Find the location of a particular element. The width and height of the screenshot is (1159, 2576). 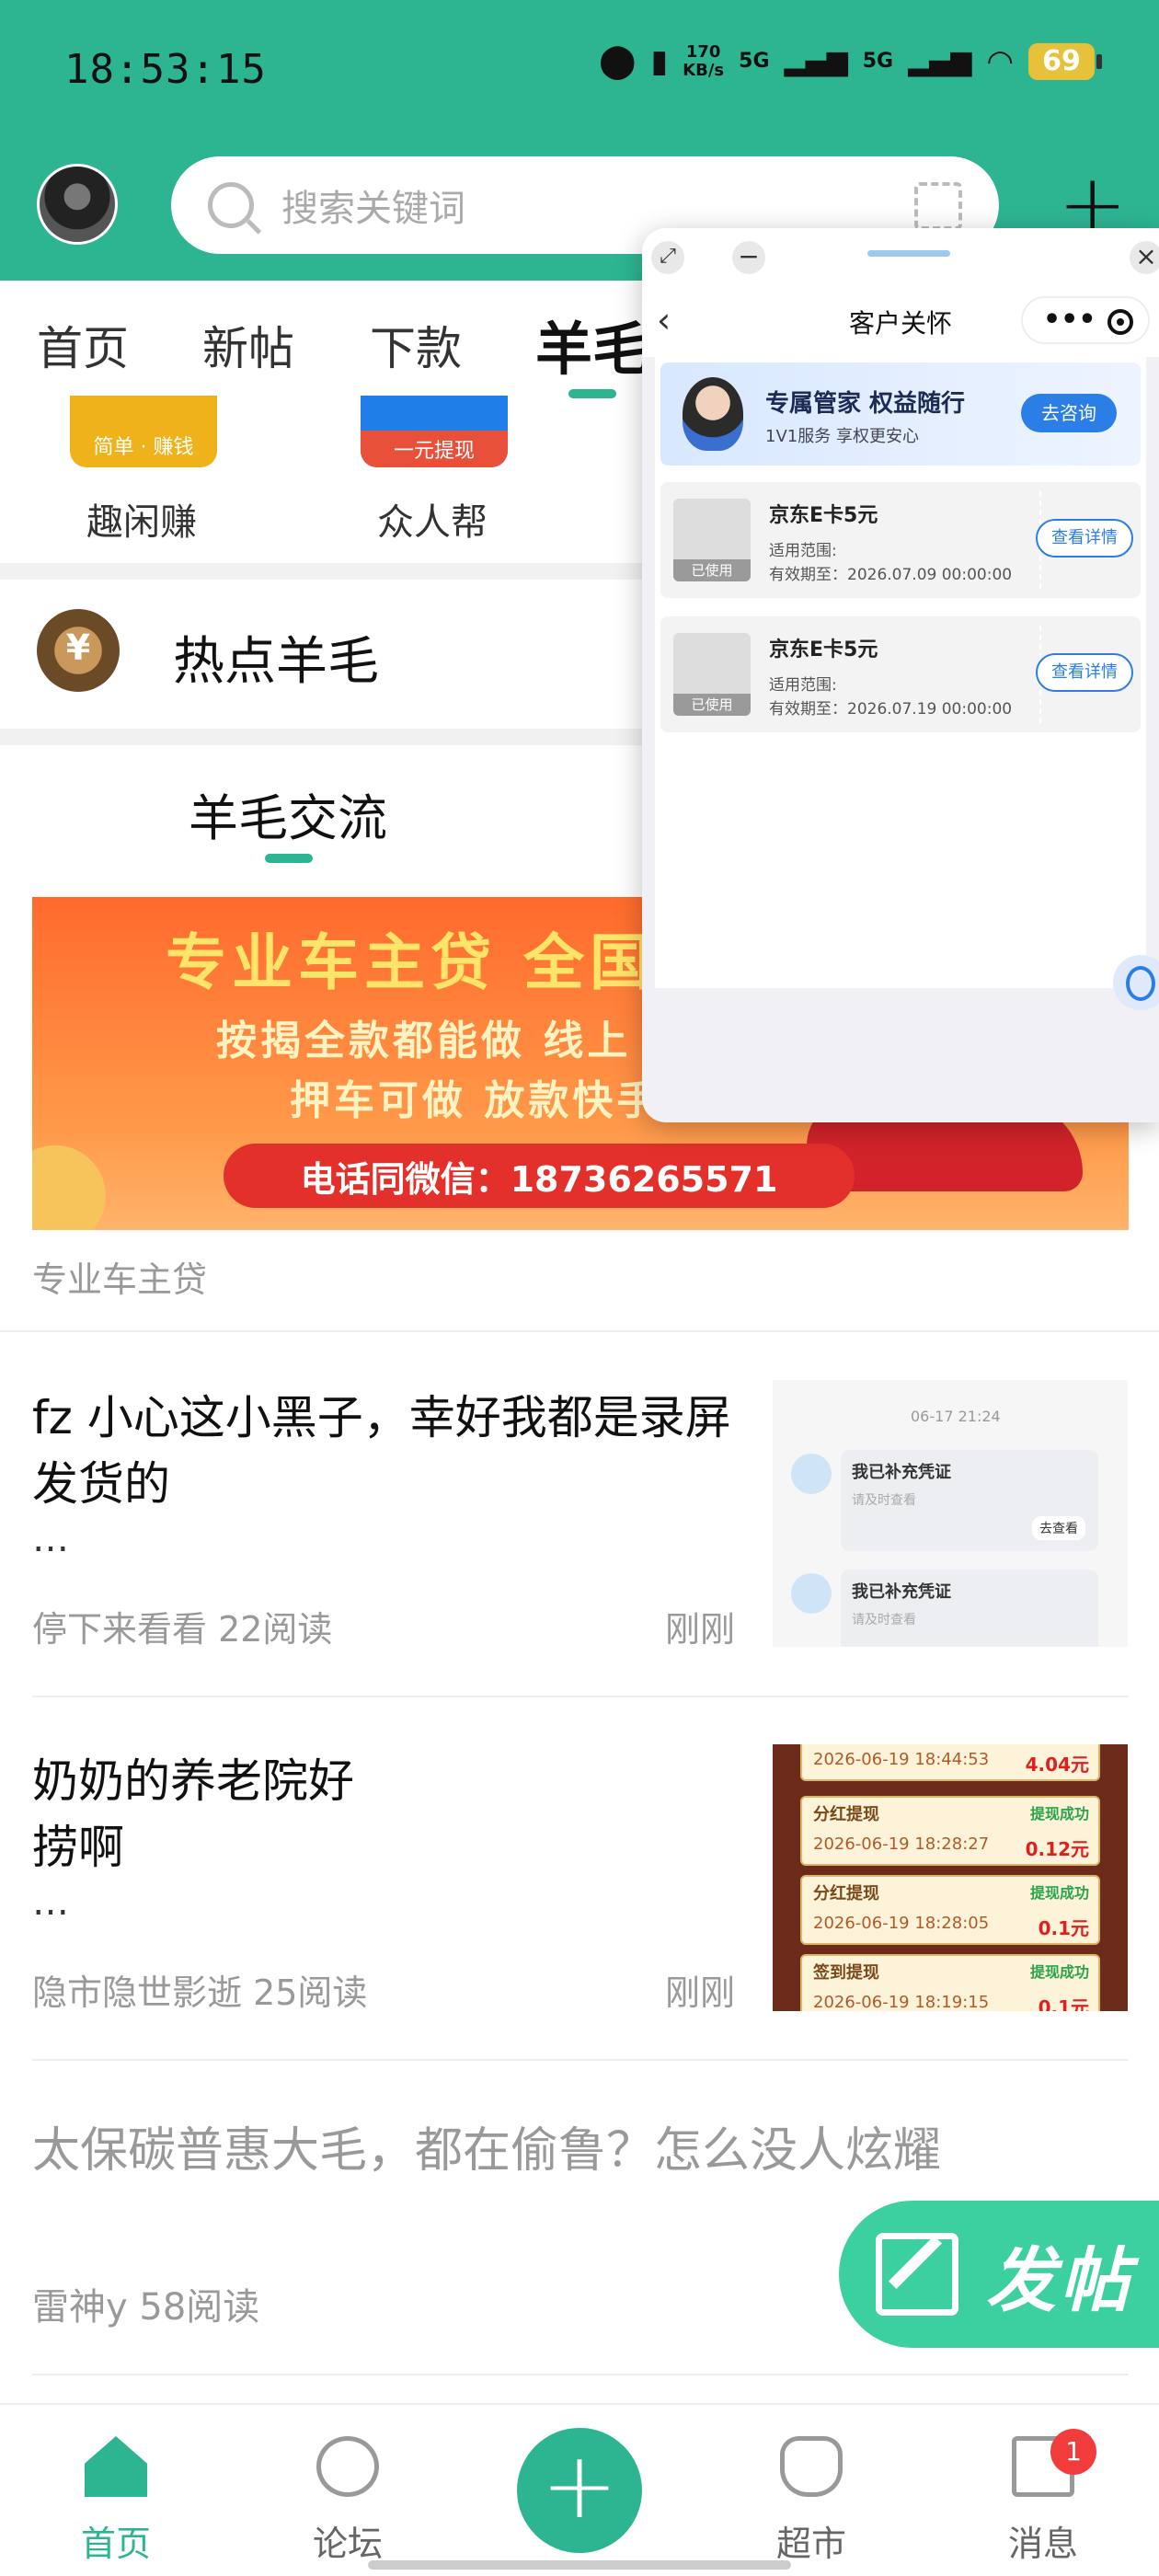

tab-home: 首页 is located at coordinates (83, 345).